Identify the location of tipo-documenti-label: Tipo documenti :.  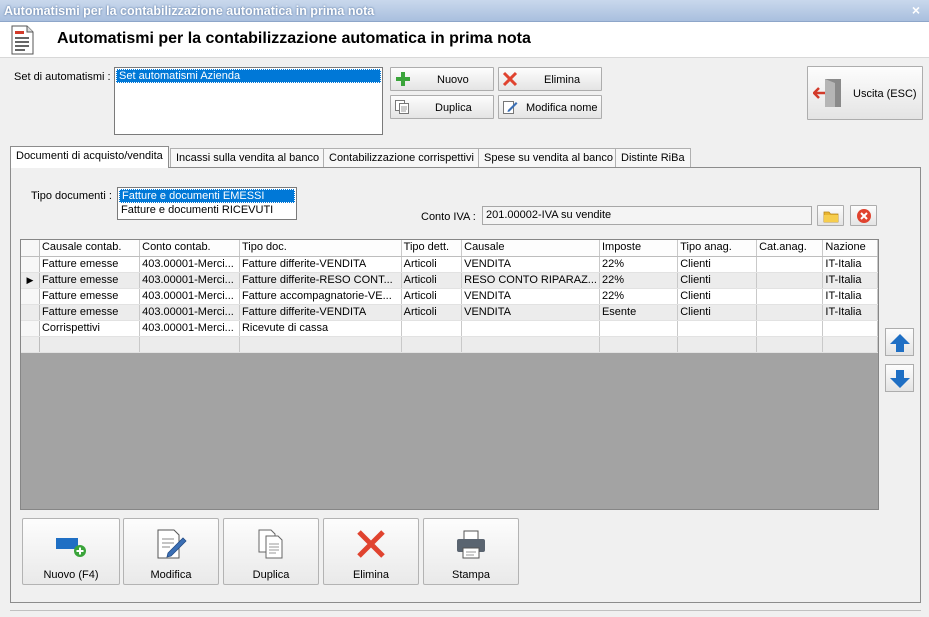
(71, 196).